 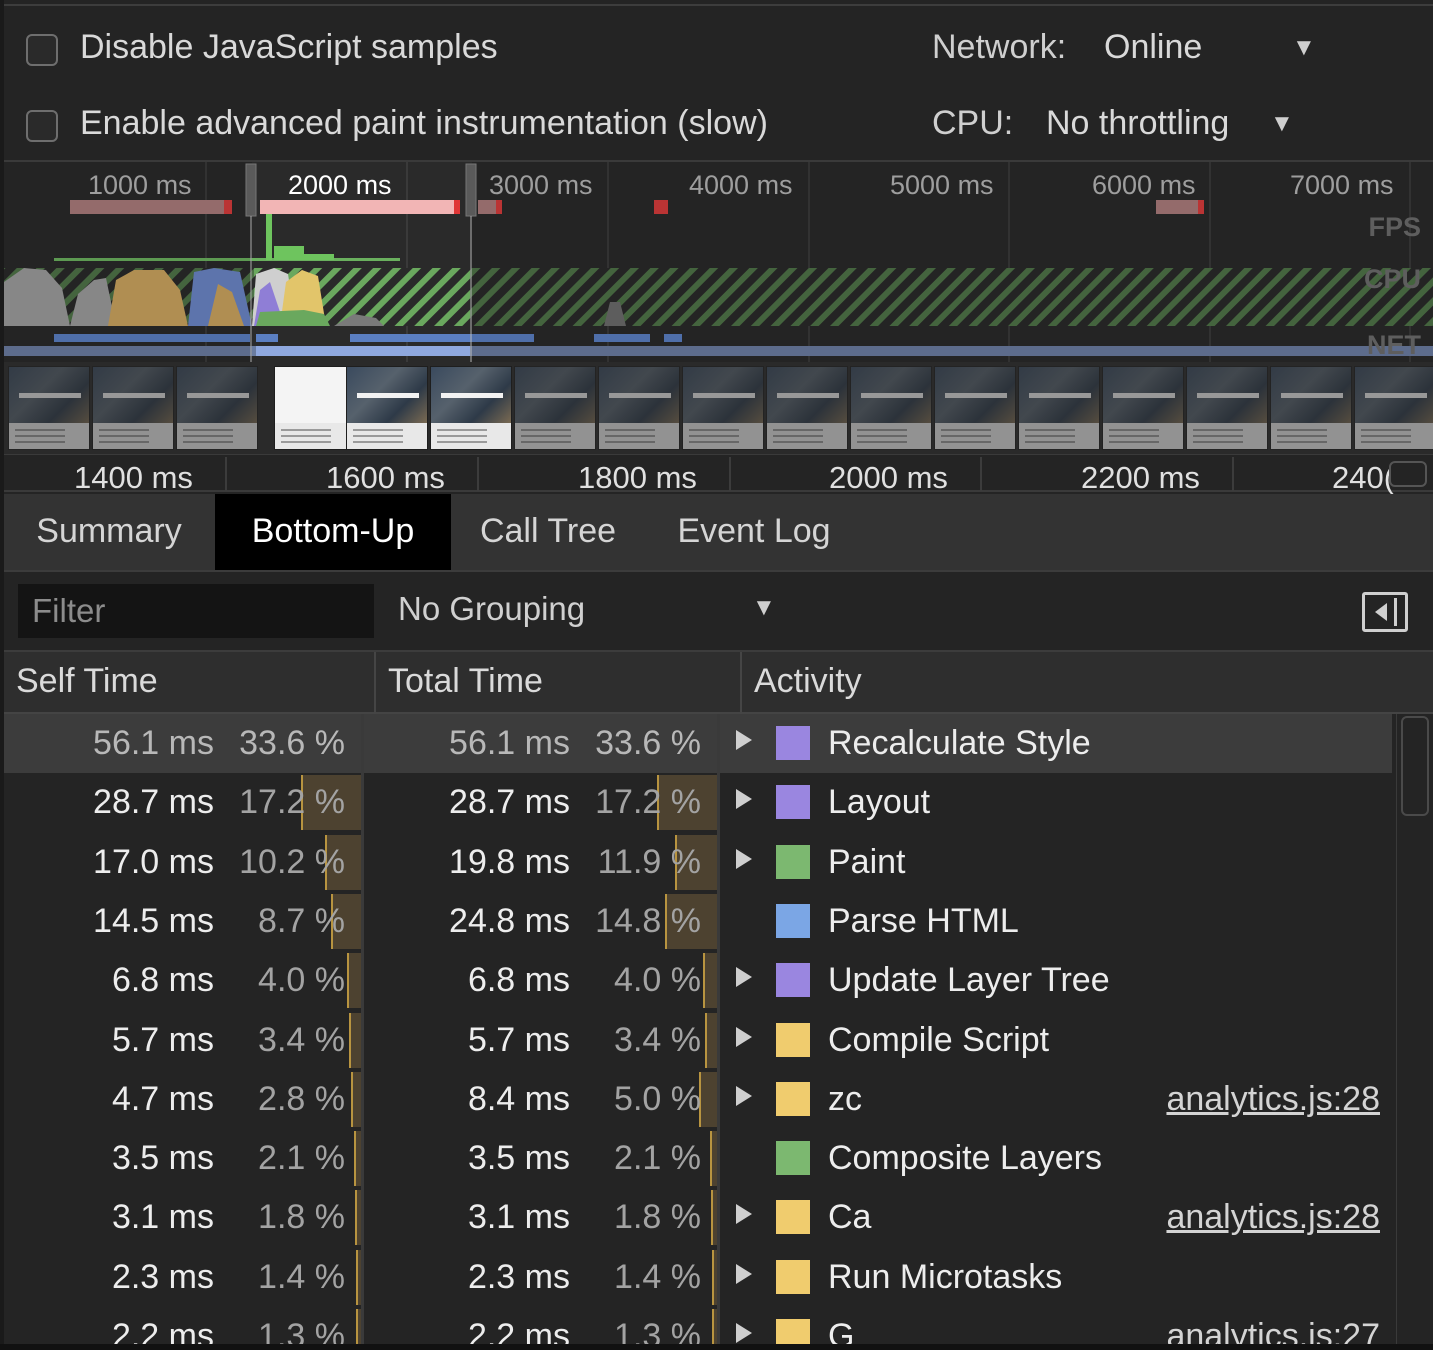 What do you see at coordinates (153, 743) in the screenshot?
I see `self-ms: 56.1 ms` at bounding box center [153, 743].